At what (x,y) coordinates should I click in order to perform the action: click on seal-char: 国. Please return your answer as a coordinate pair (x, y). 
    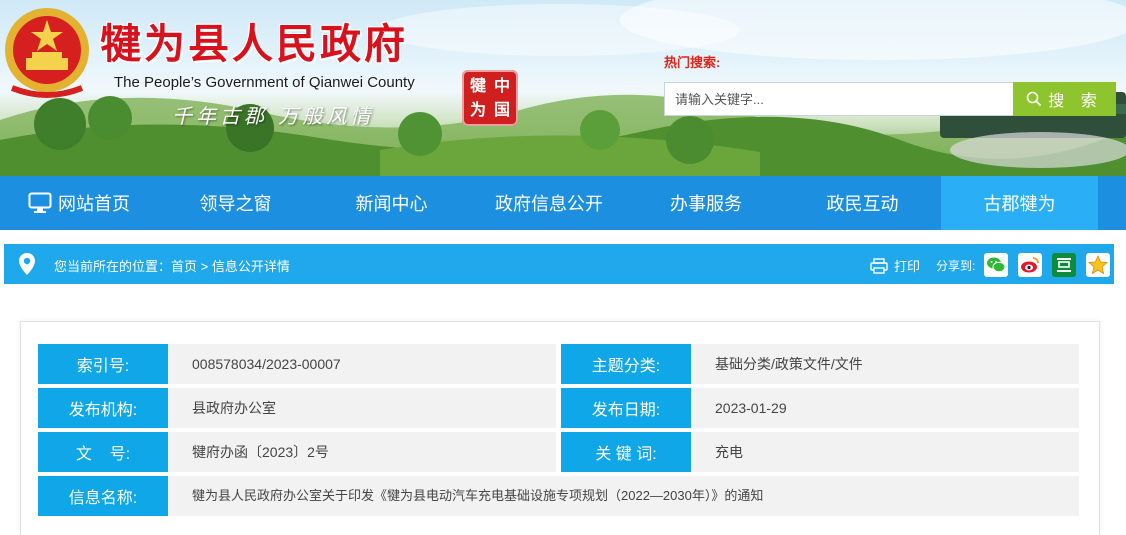
    Looking at the image, I should click on (501, 109).